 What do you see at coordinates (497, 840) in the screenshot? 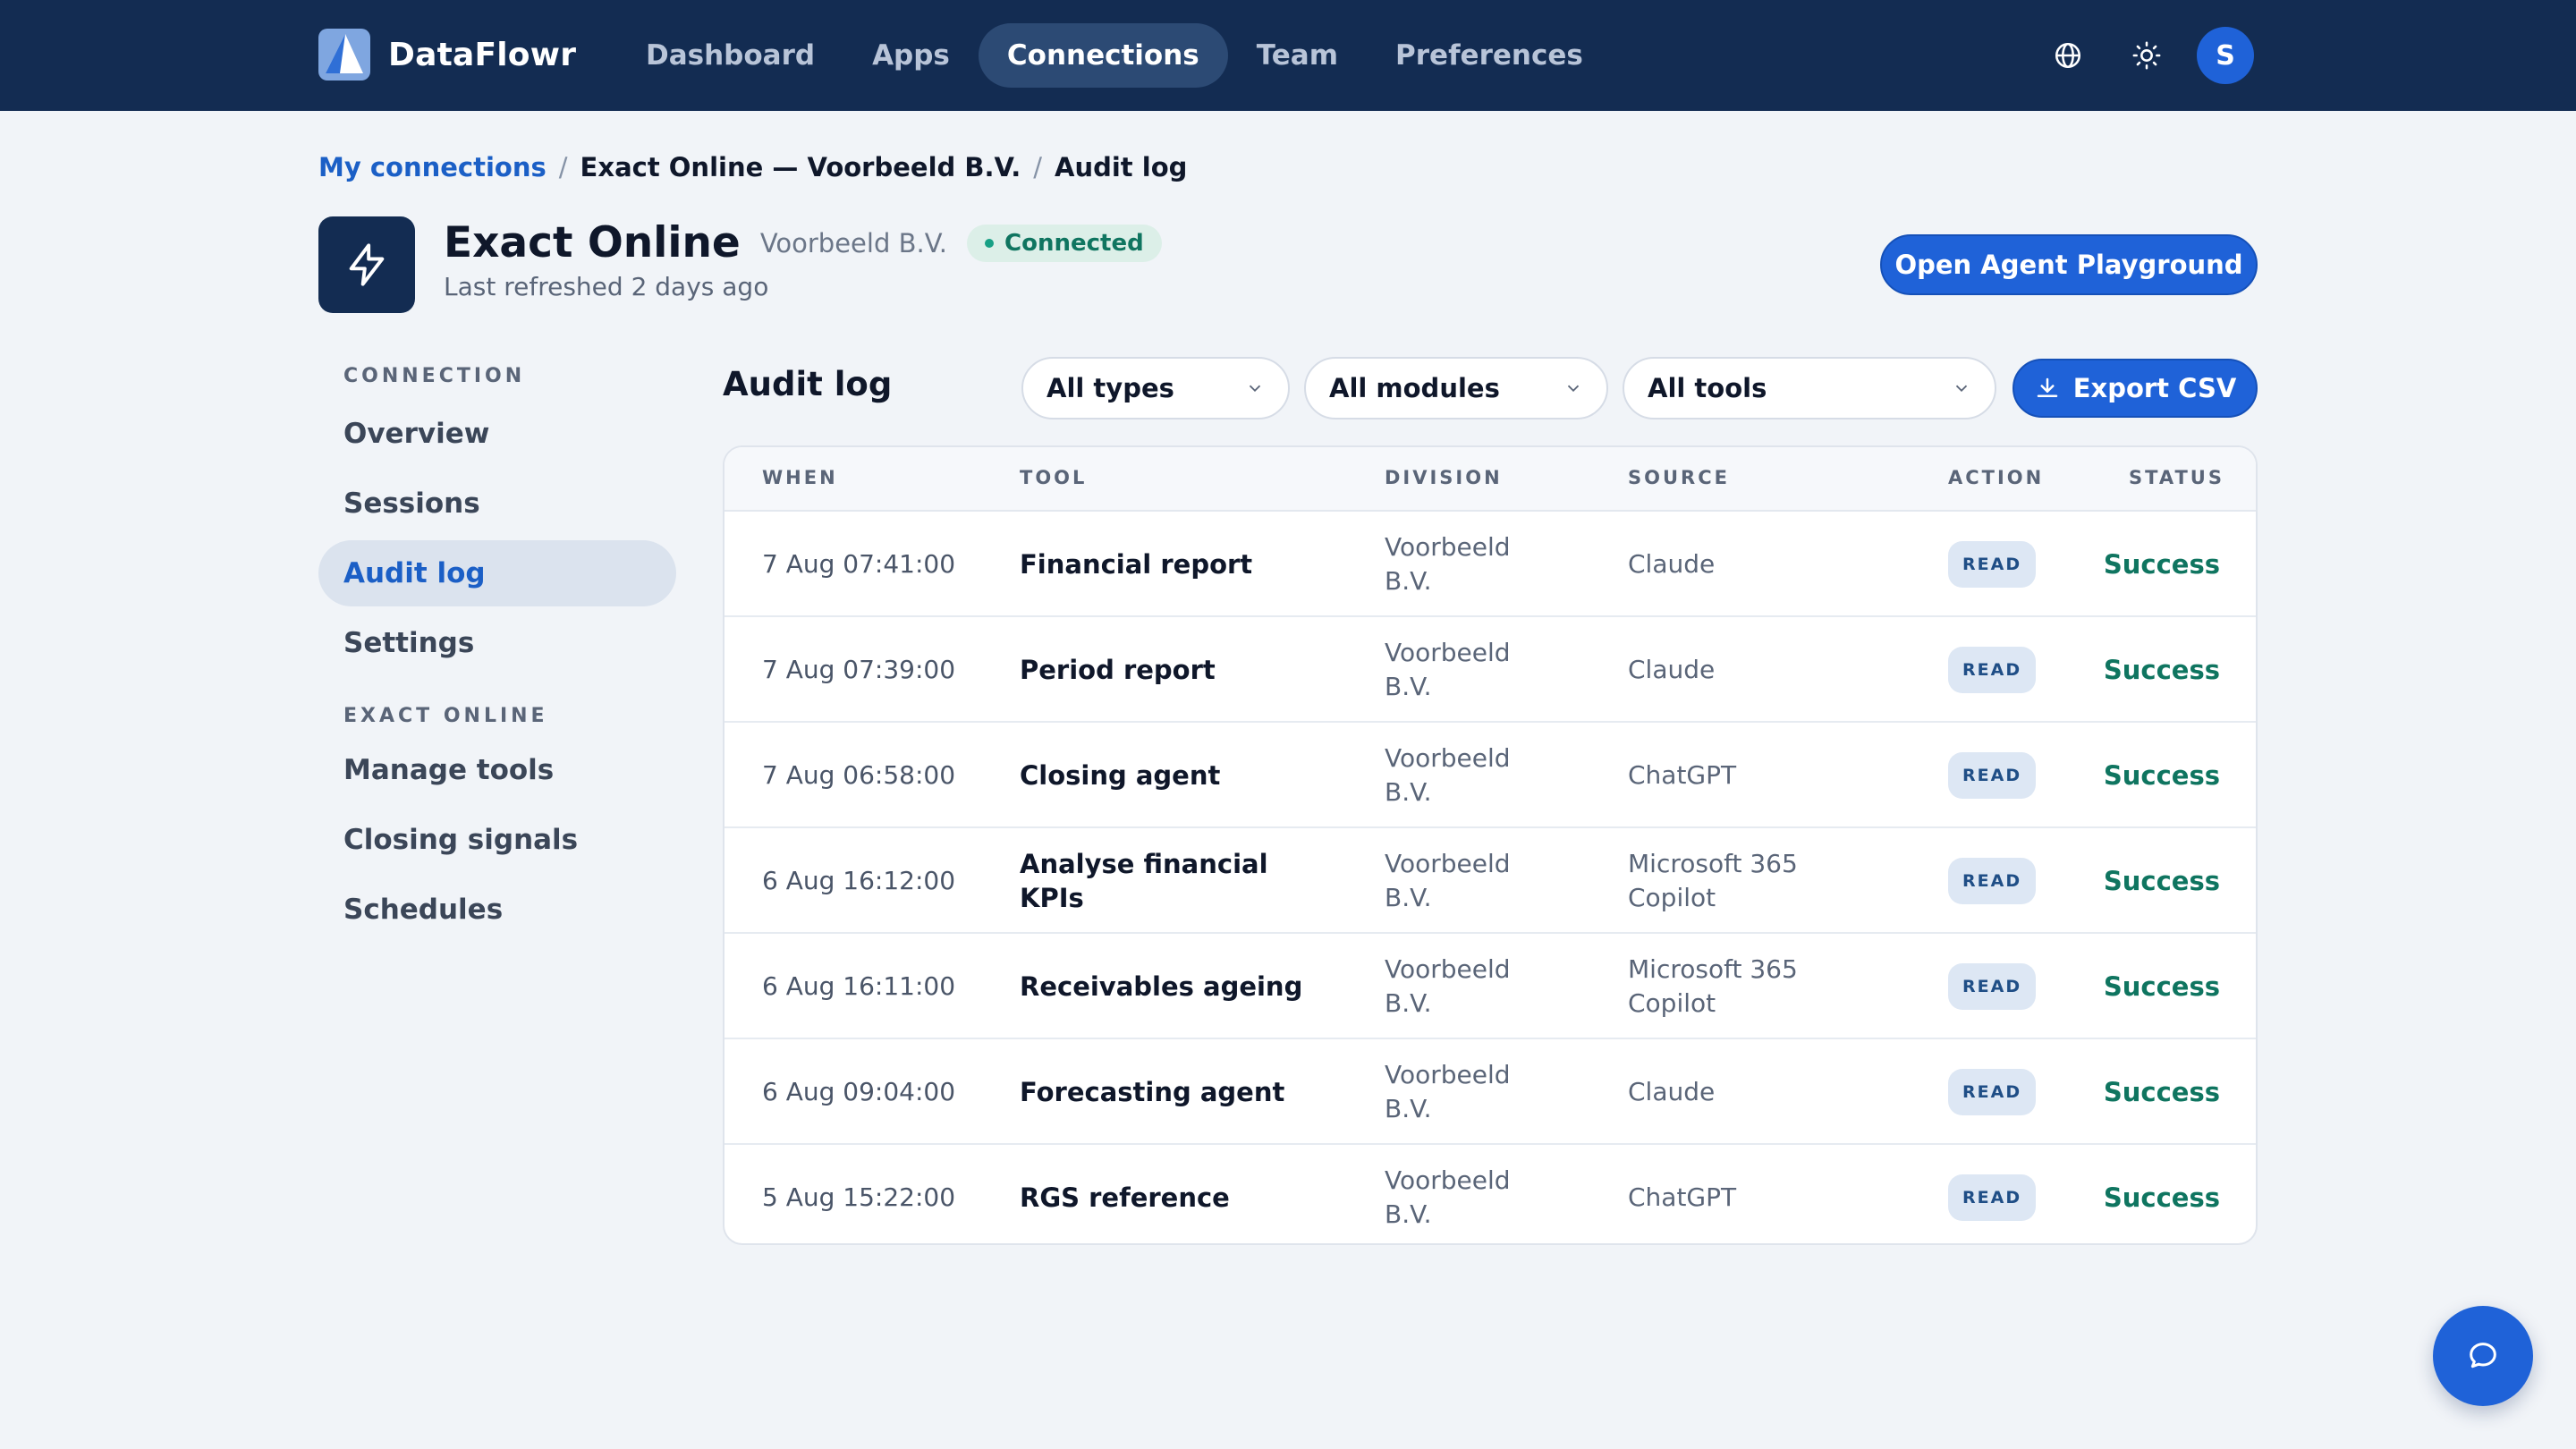
I see `sidebar-item-closing-signals: Closing signals` at bounding box center [497, 840].